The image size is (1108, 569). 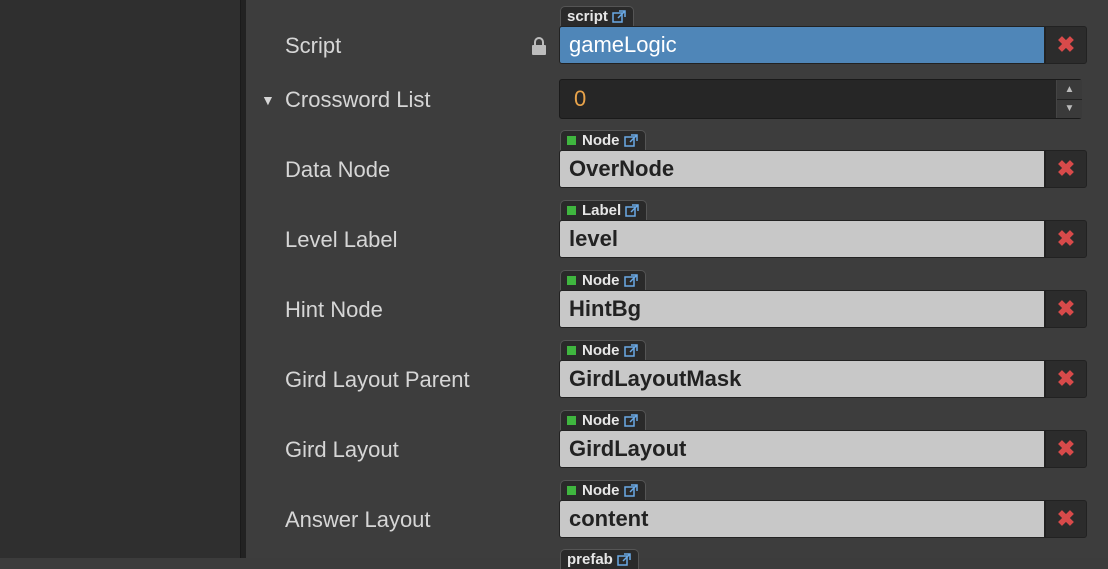 What do you see at coordinates (571, 210) in the screenshot?
I see `label-type-square-icon` at bounding box center [571, 210].